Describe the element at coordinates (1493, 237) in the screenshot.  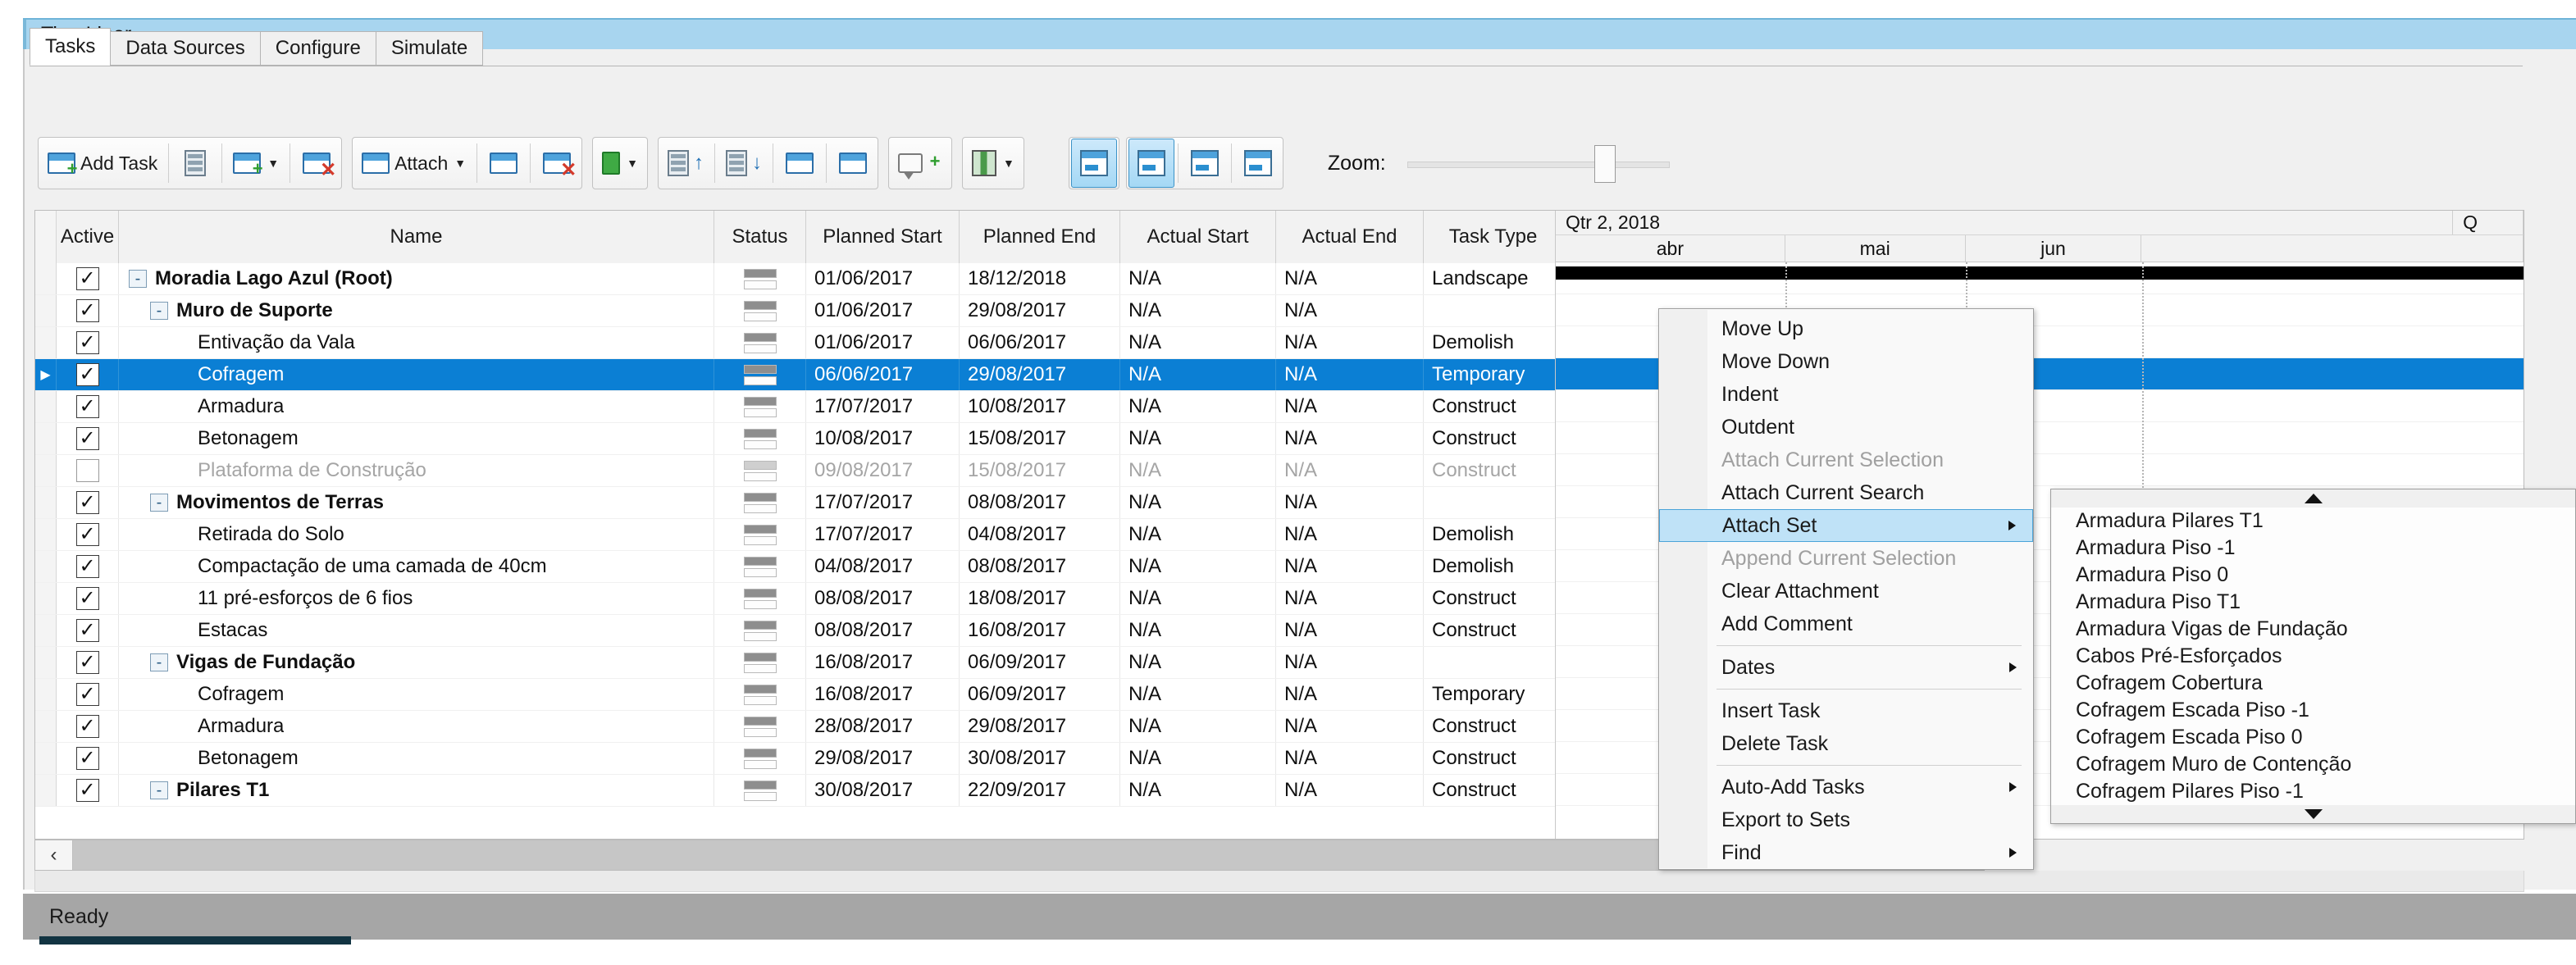
I see `header-task-type: Task Type` at that location.